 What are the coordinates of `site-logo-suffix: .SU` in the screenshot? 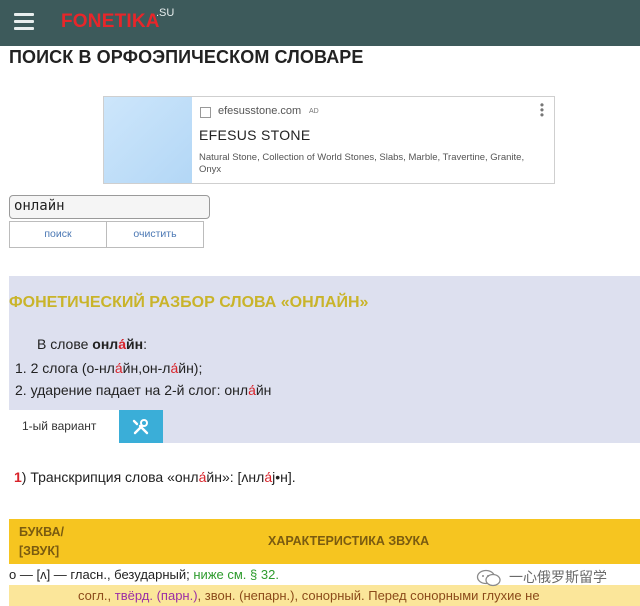 It's located at (165, 13).